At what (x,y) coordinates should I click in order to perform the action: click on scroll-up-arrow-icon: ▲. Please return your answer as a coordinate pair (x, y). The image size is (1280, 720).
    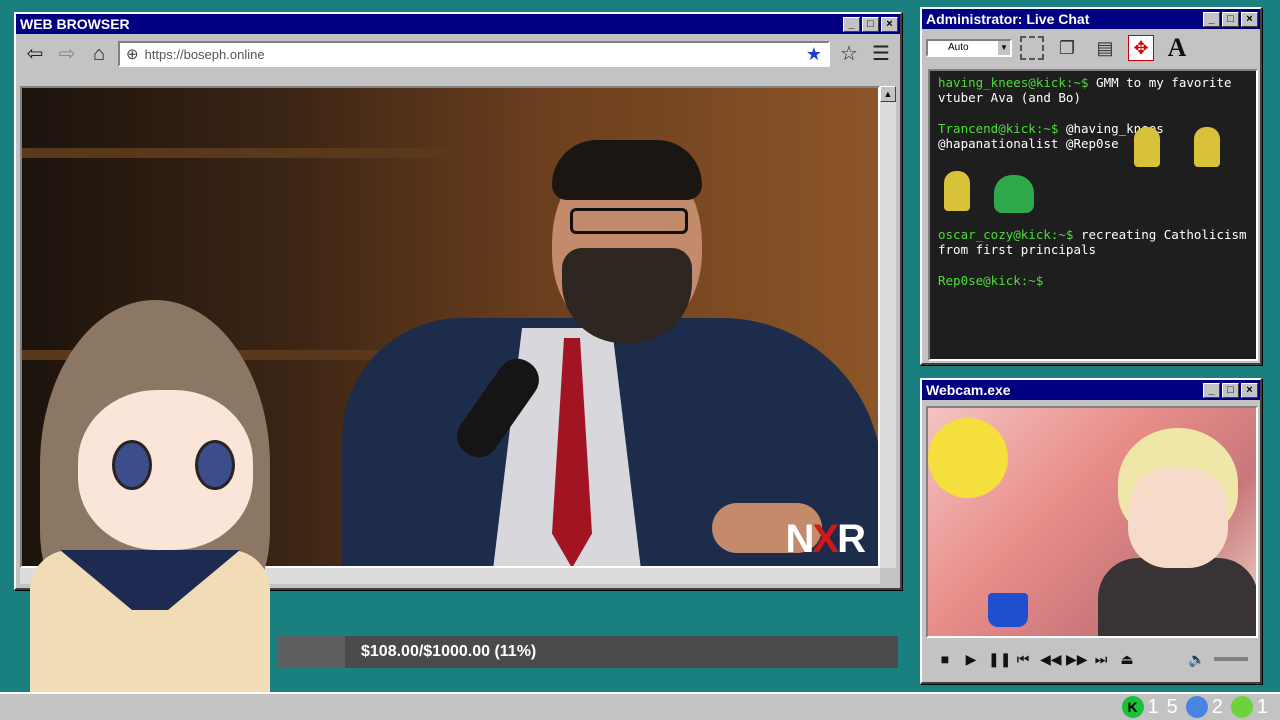
    Looking at the image, I should click on (888, 94).